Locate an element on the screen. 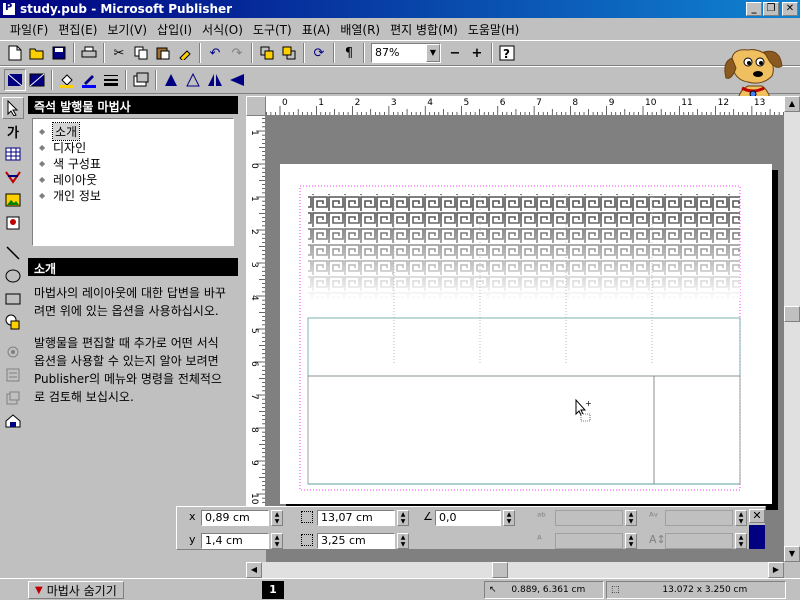 The width and height of the screenshot is (800, 600). scroll-up-icon: ▲ is located at coordinates (792, 104).